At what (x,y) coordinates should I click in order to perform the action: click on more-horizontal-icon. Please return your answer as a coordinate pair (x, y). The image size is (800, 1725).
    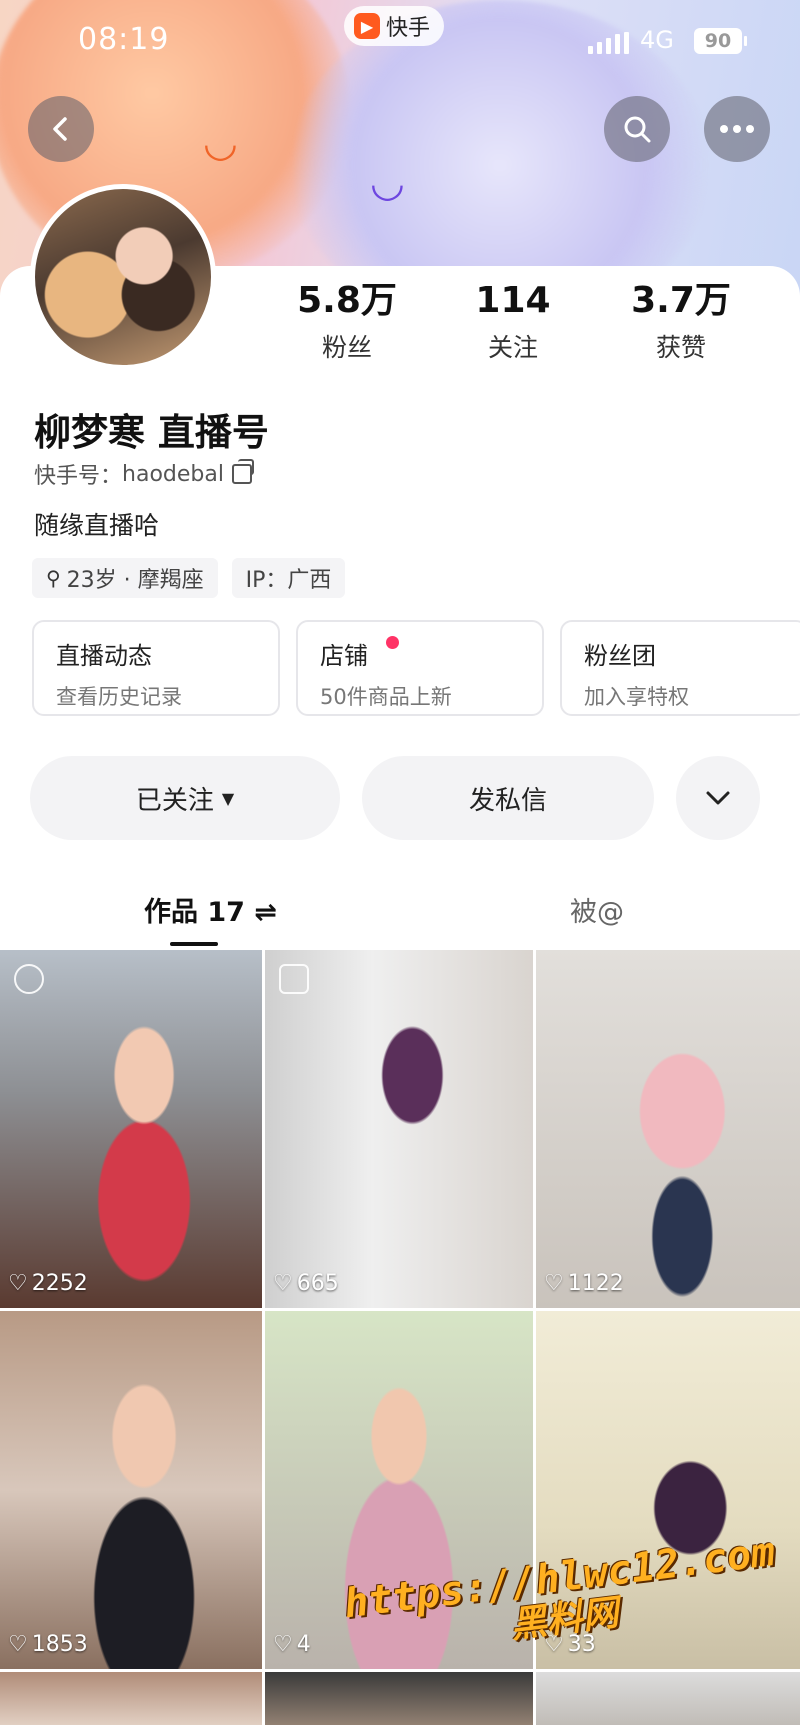
    Looking at the image, I should click on (737, 129).